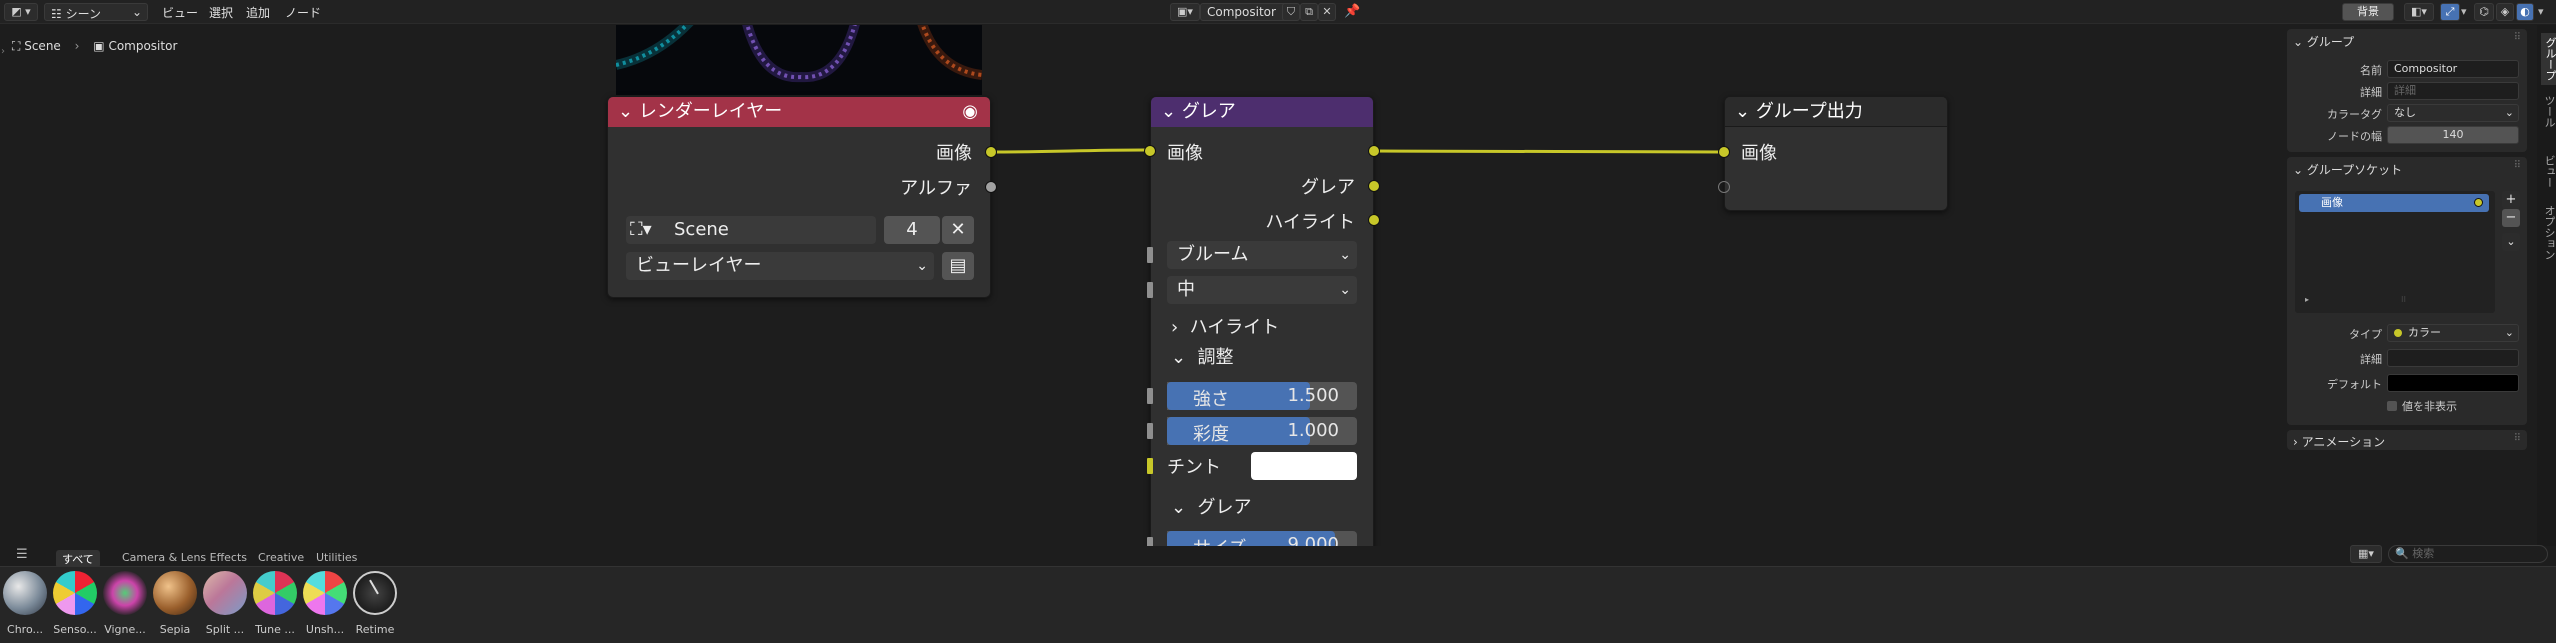 This screenshot has width=2556, height=643. Describe the element at coordinates (1150, 290) in the screenshot. I see `hidden-socket-quality` at that location.